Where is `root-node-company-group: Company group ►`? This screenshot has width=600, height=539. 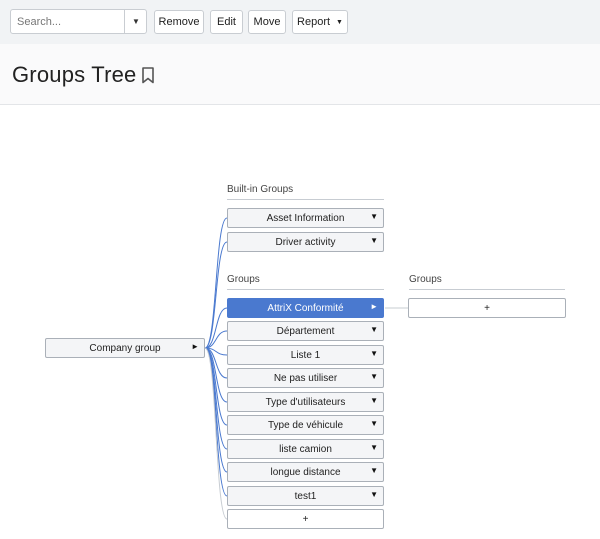
root-node-company-group: Company group ► is located at coordinates (125, 348).